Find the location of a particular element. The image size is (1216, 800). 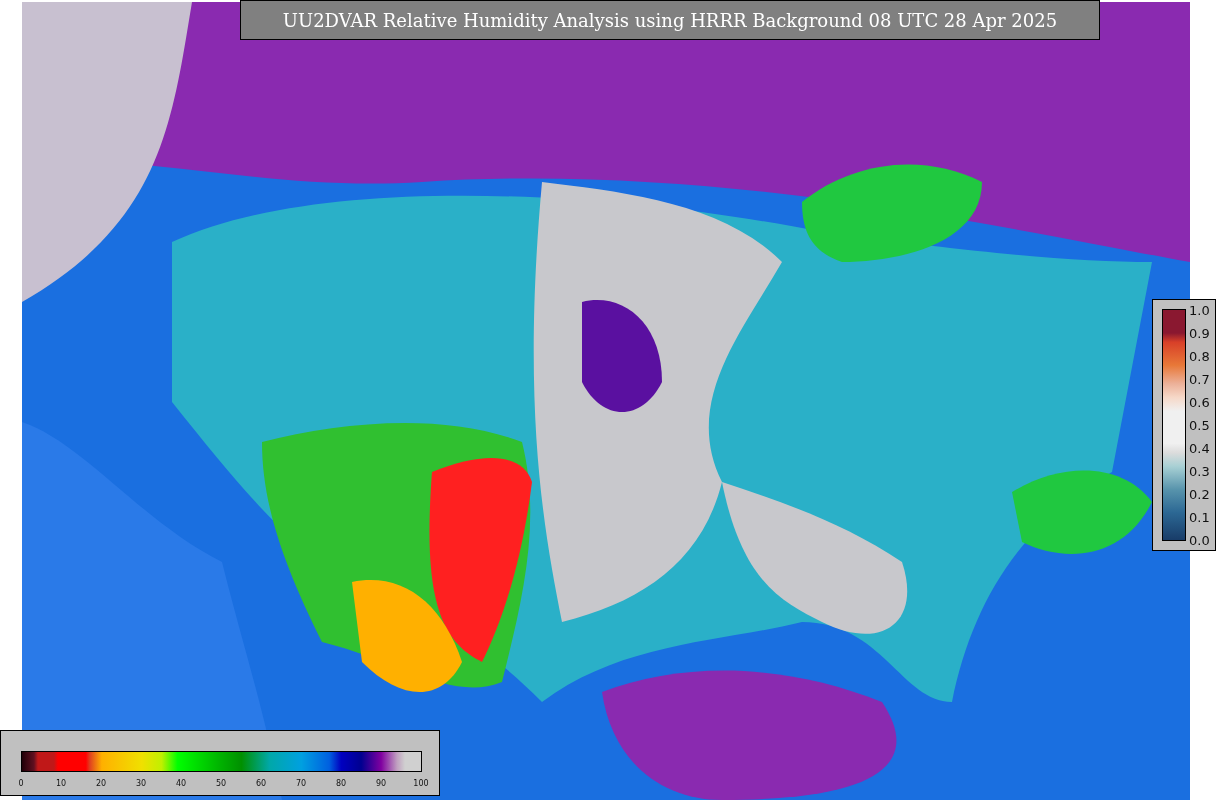

colorbar-tick-label: 20 is located at coordinates (101, 783).